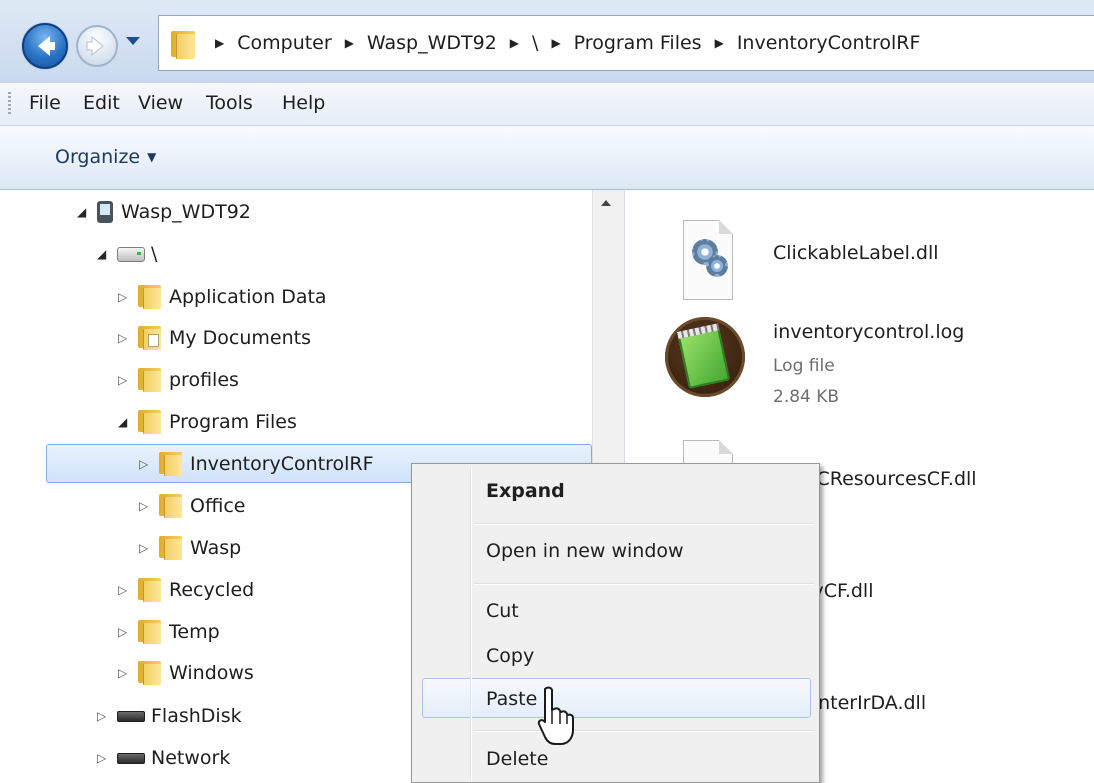  What do you see at coordinates (606, 203) in the screenshot?
I see `scroll-up-icon` at bounding box center [606, 203].